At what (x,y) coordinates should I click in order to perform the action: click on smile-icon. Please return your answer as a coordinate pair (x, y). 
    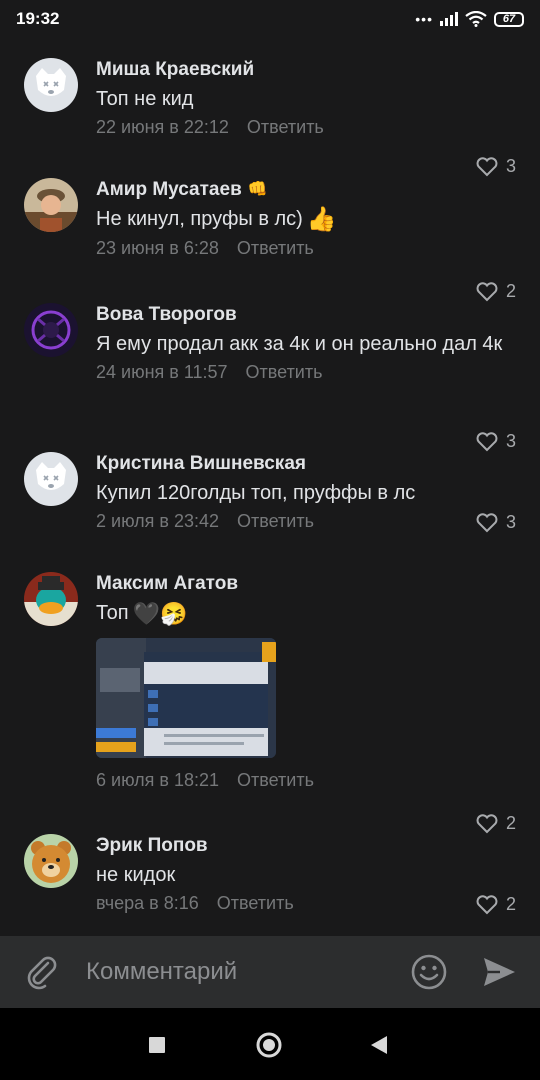
    Looking at the image, I should click on (429, 972).